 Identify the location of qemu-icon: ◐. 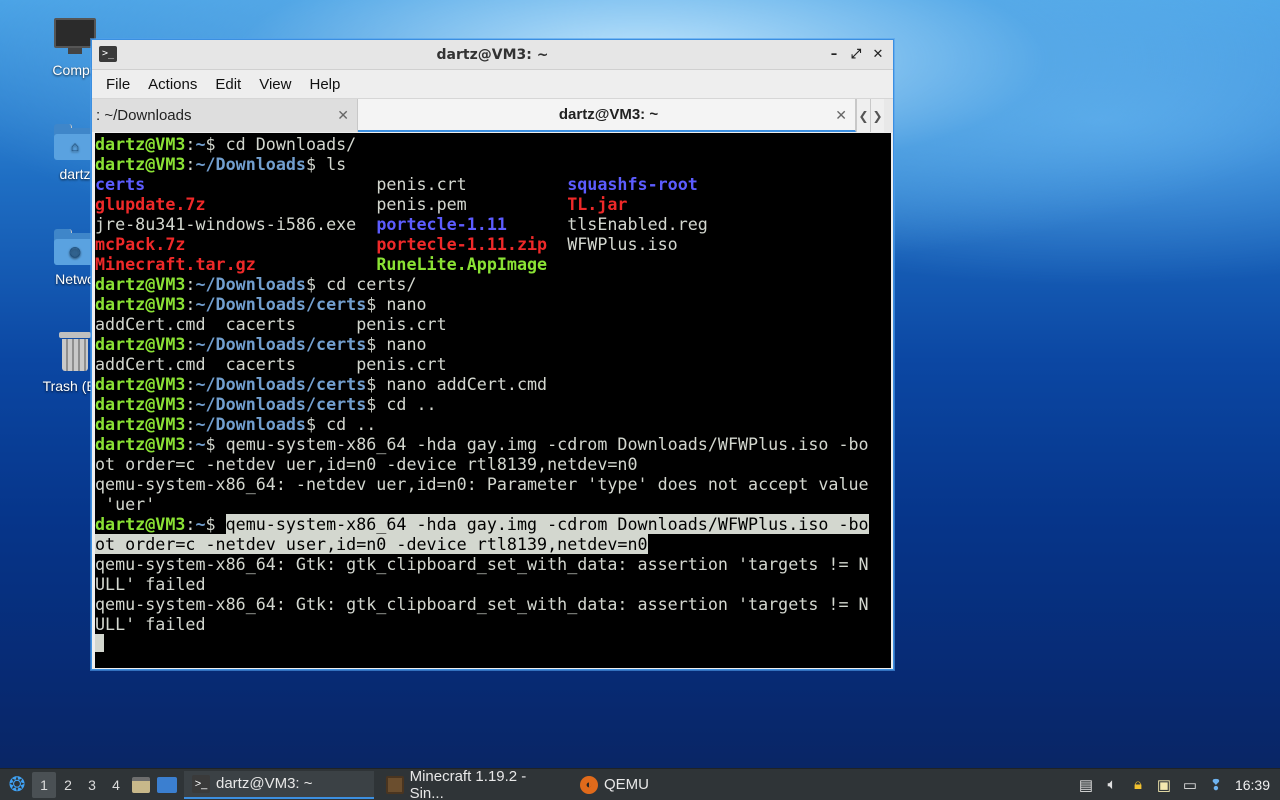
(589, 784).